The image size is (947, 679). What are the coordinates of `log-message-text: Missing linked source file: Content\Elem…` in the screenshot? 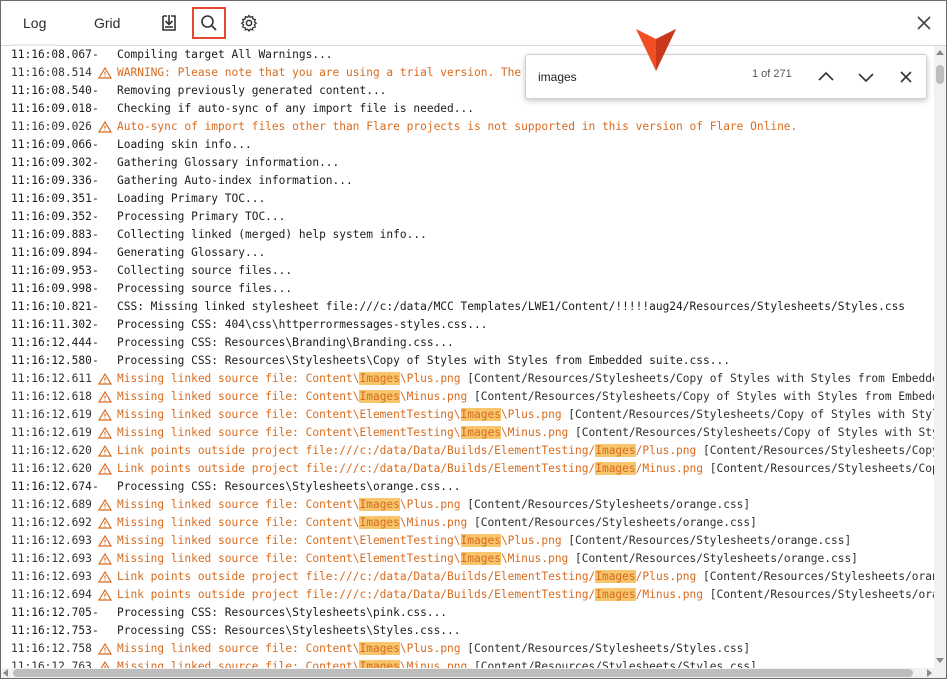 It's located at (289, 432).